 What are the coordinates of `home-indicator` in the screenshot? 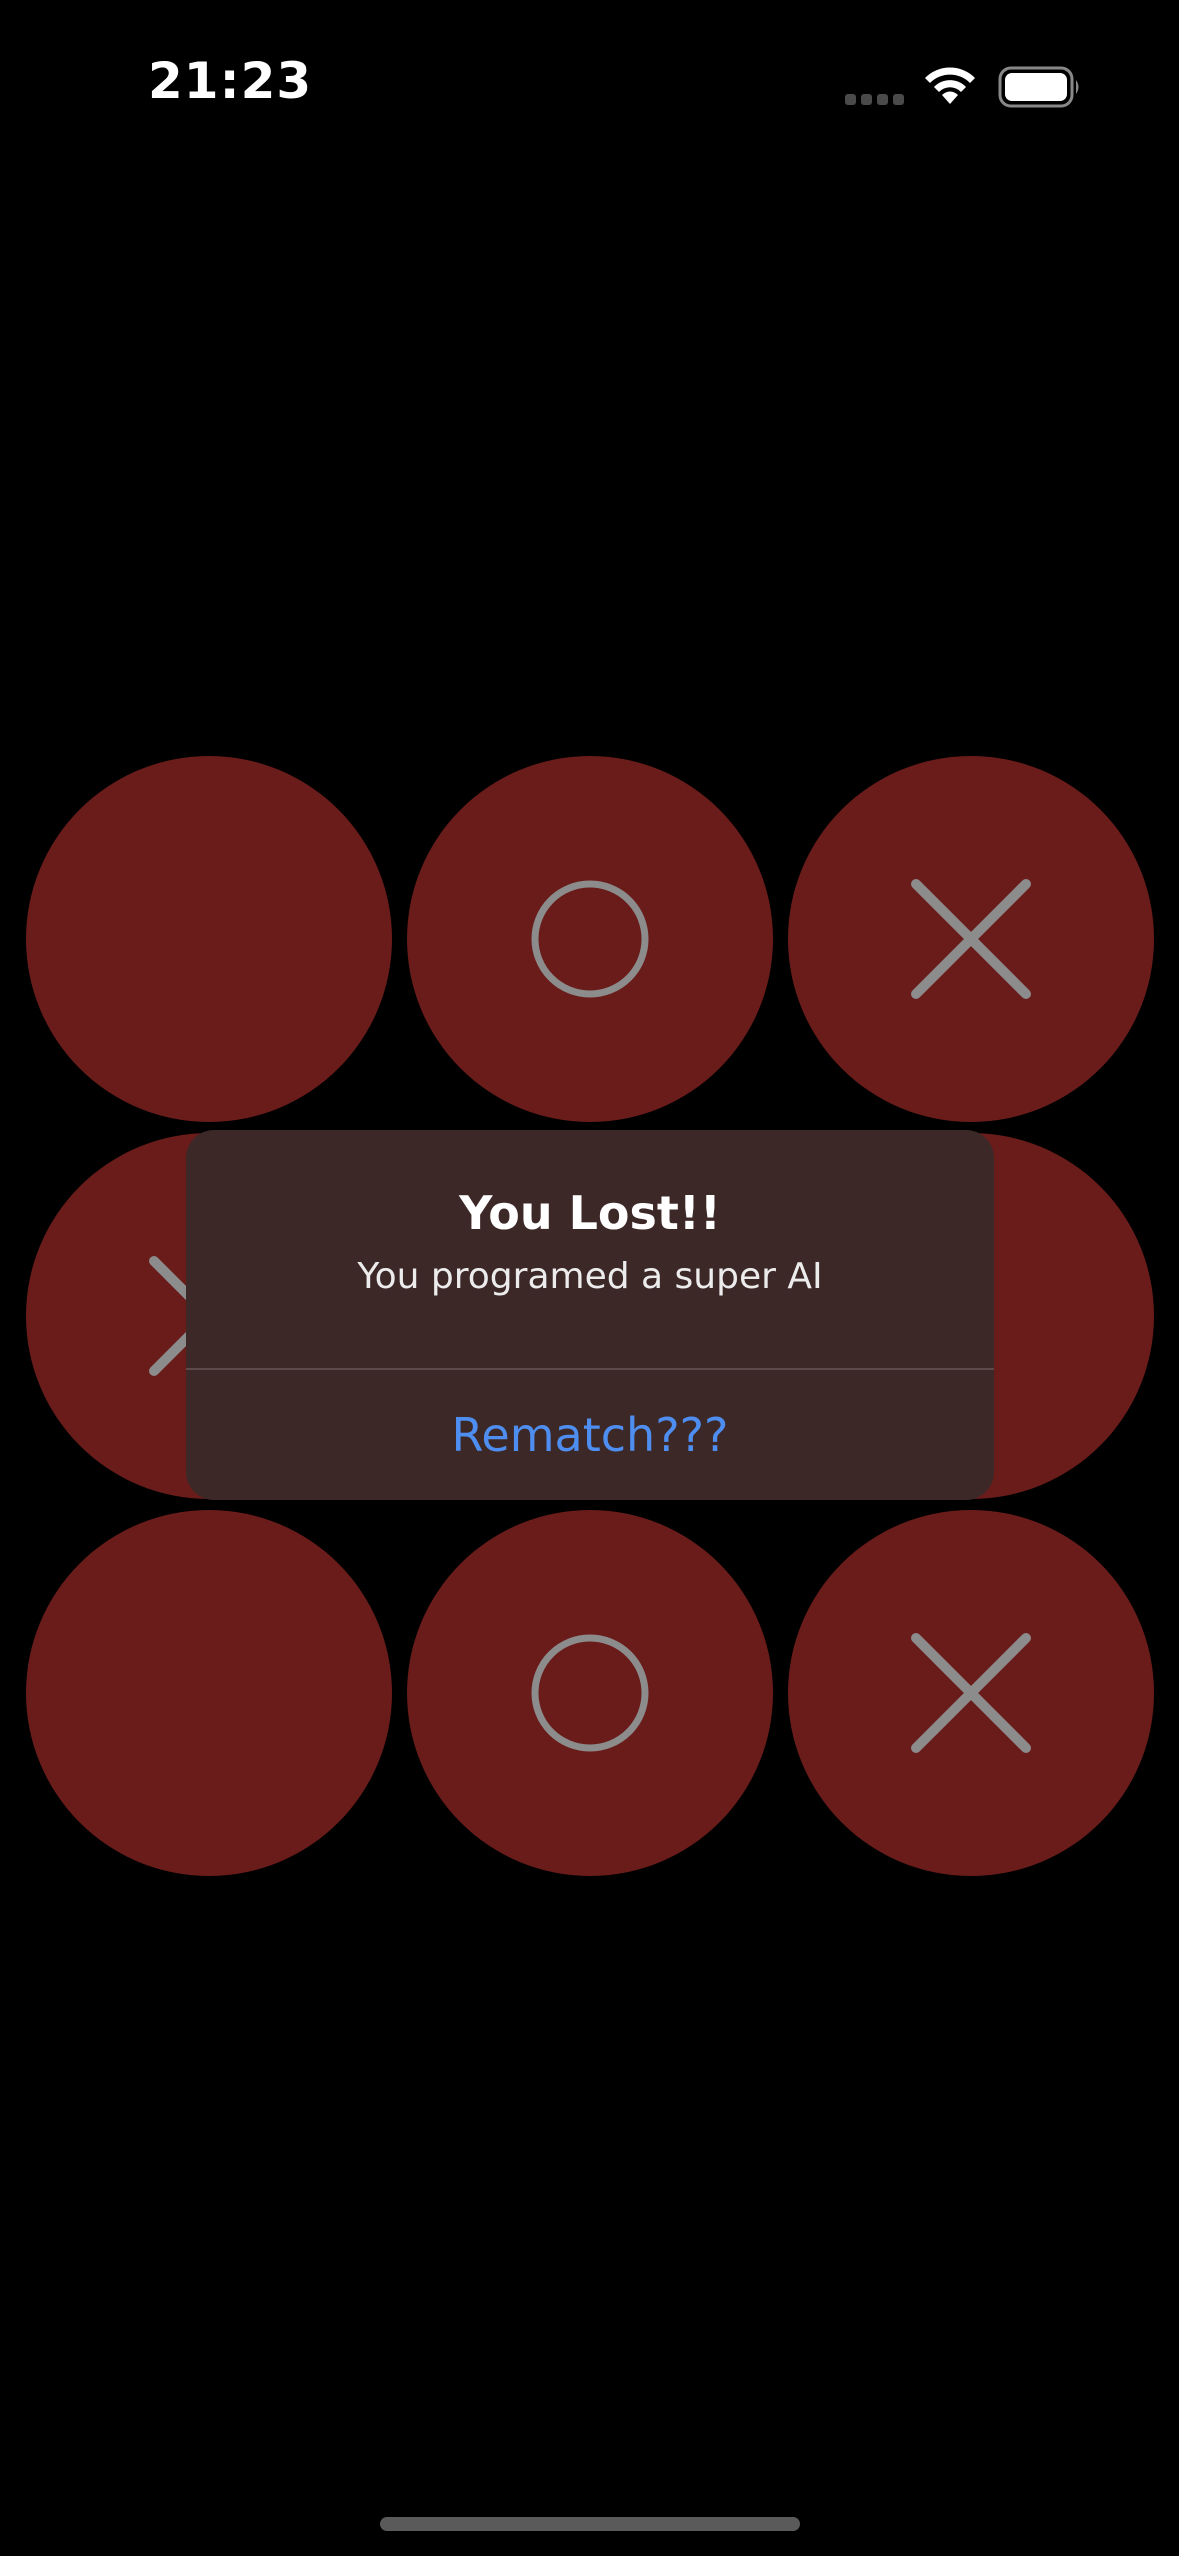 It's located at (590, 2524).